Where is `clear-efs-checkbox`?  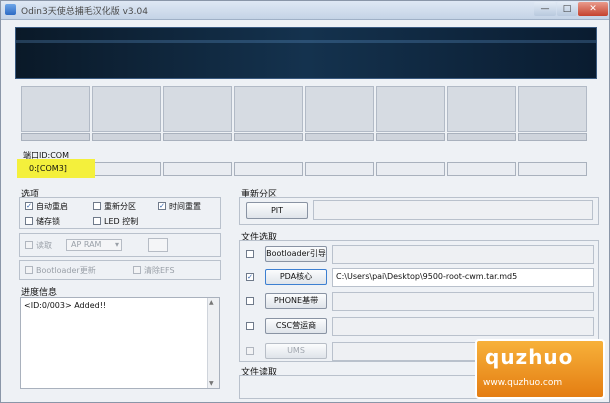 clear-efs-checkbox is located at coordinates (137, 270).